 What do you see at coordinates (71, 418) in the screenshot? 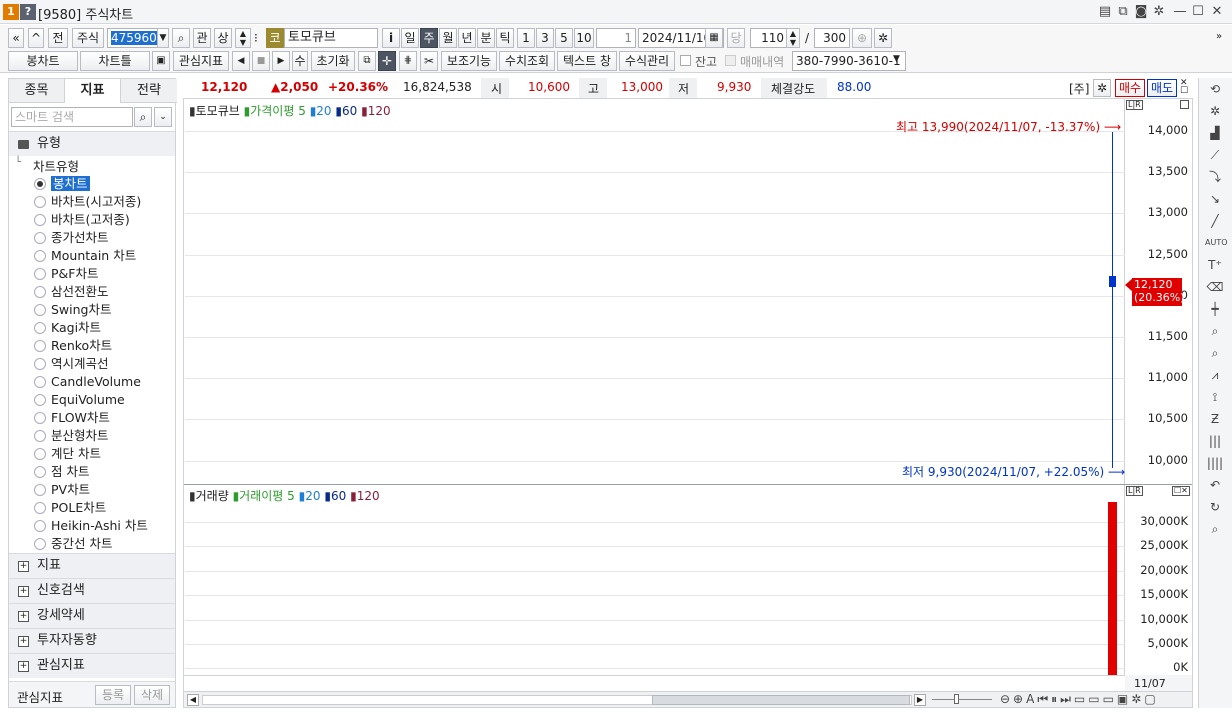
I see `chart-type-option: FLOW차트` at bounding box center [71, 418].